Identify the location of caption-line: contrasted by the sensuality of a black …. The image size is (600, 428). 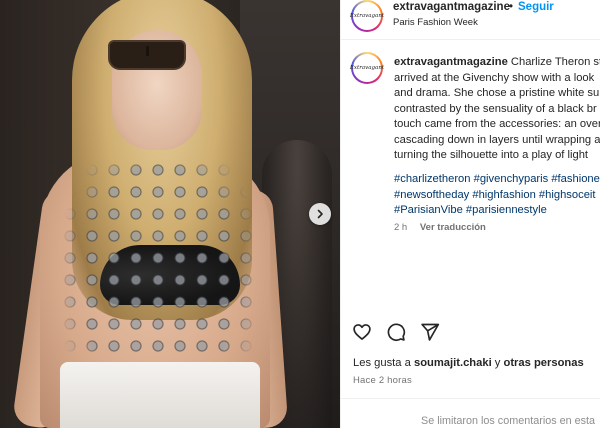
(495, 108).